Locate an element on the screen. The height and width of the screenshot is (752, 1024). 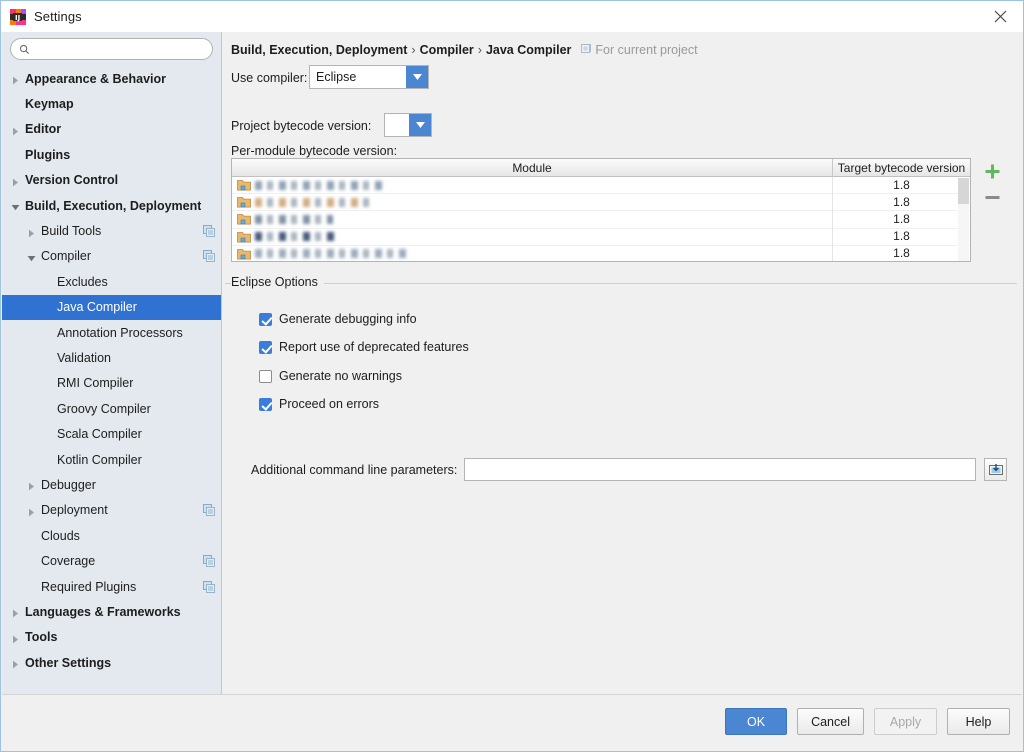
sidebar-item-groovy-compiler: Groovy Compiler is located at coordinates (111, 408).